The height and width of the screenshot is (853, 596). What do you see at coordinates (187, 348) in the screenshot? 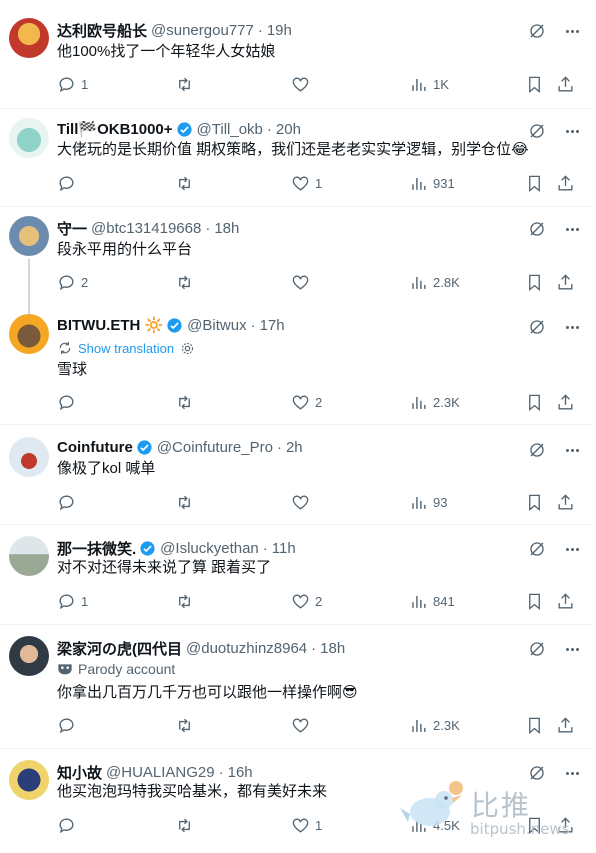
I see `settings-icon` at bounding box center [187, 348].